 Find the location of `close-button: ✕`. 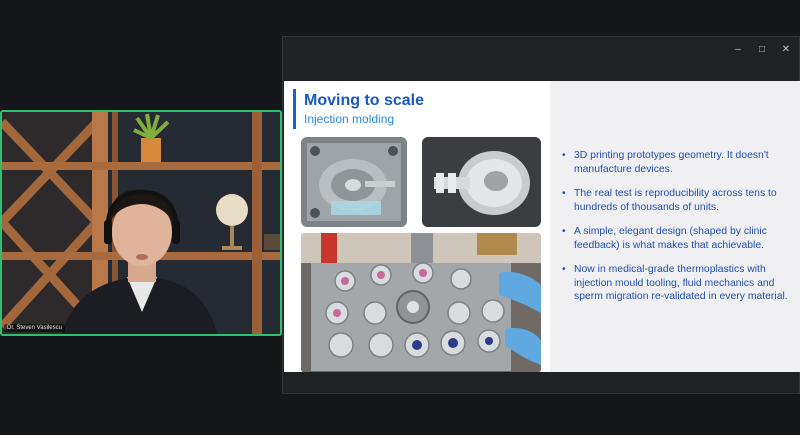

close-button: ✕ is located at coordinates (786, 50).